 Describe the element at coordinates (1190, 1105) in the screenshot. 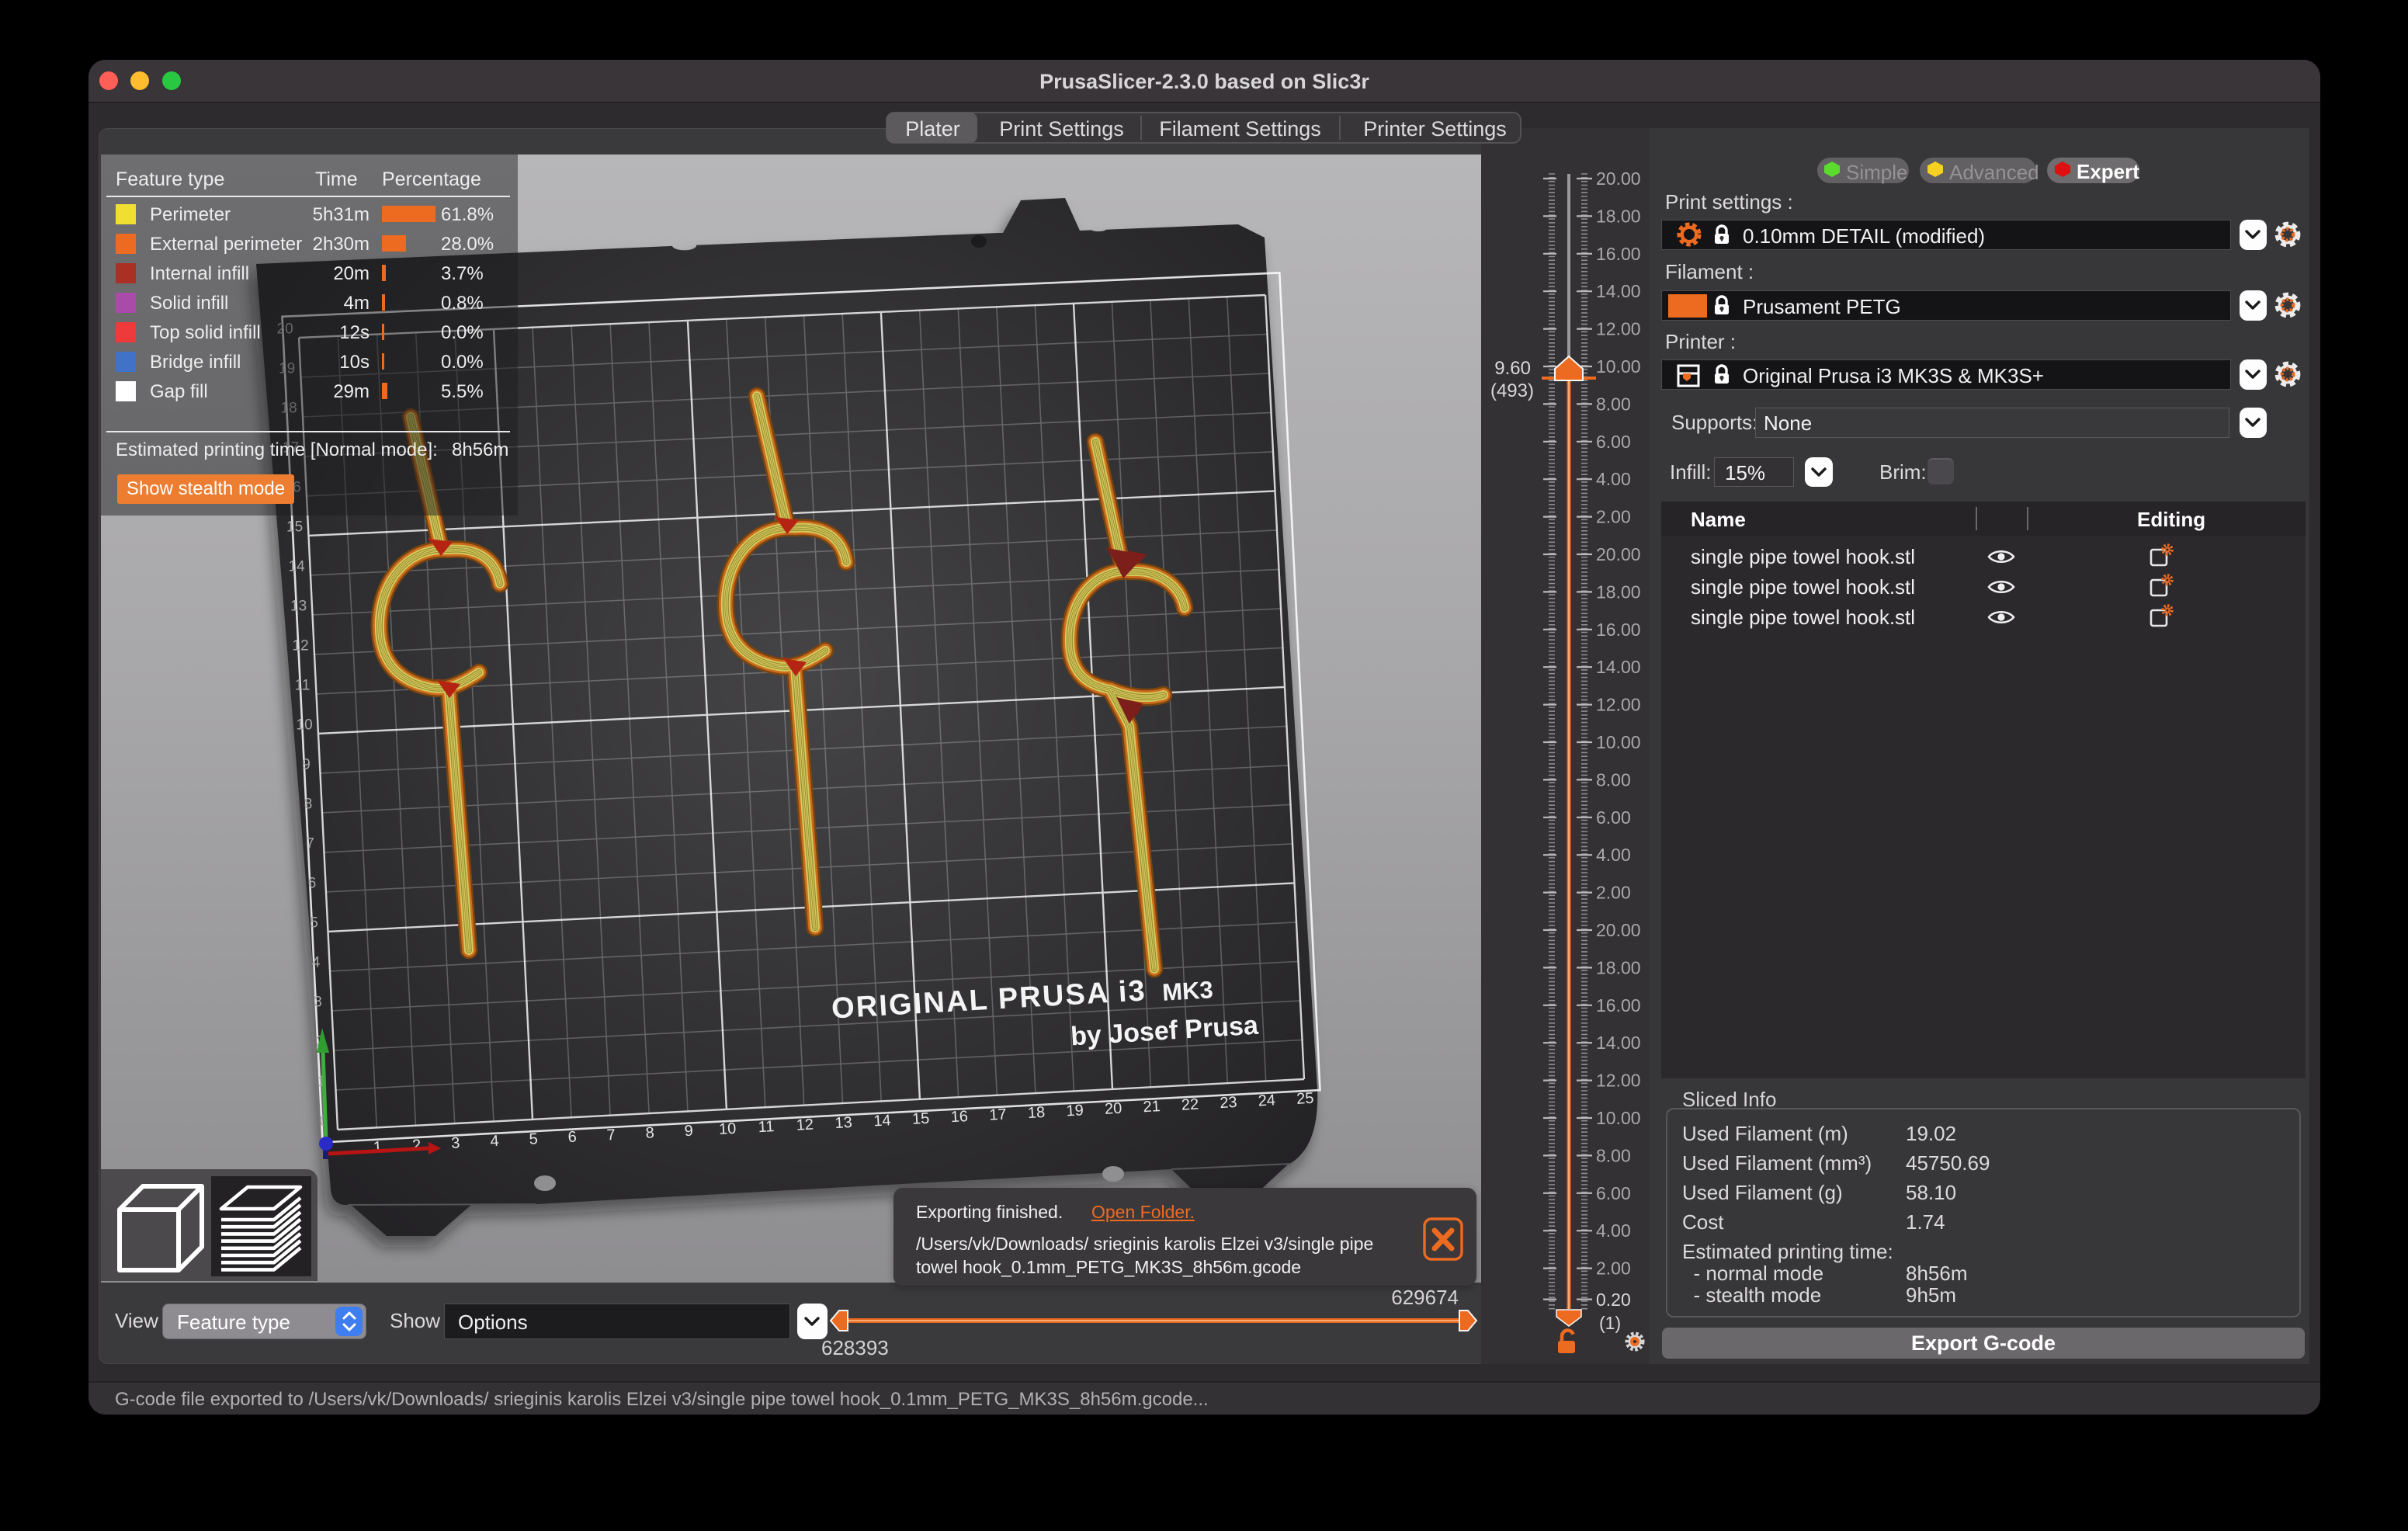

I see `svg-text: 22` at that location.